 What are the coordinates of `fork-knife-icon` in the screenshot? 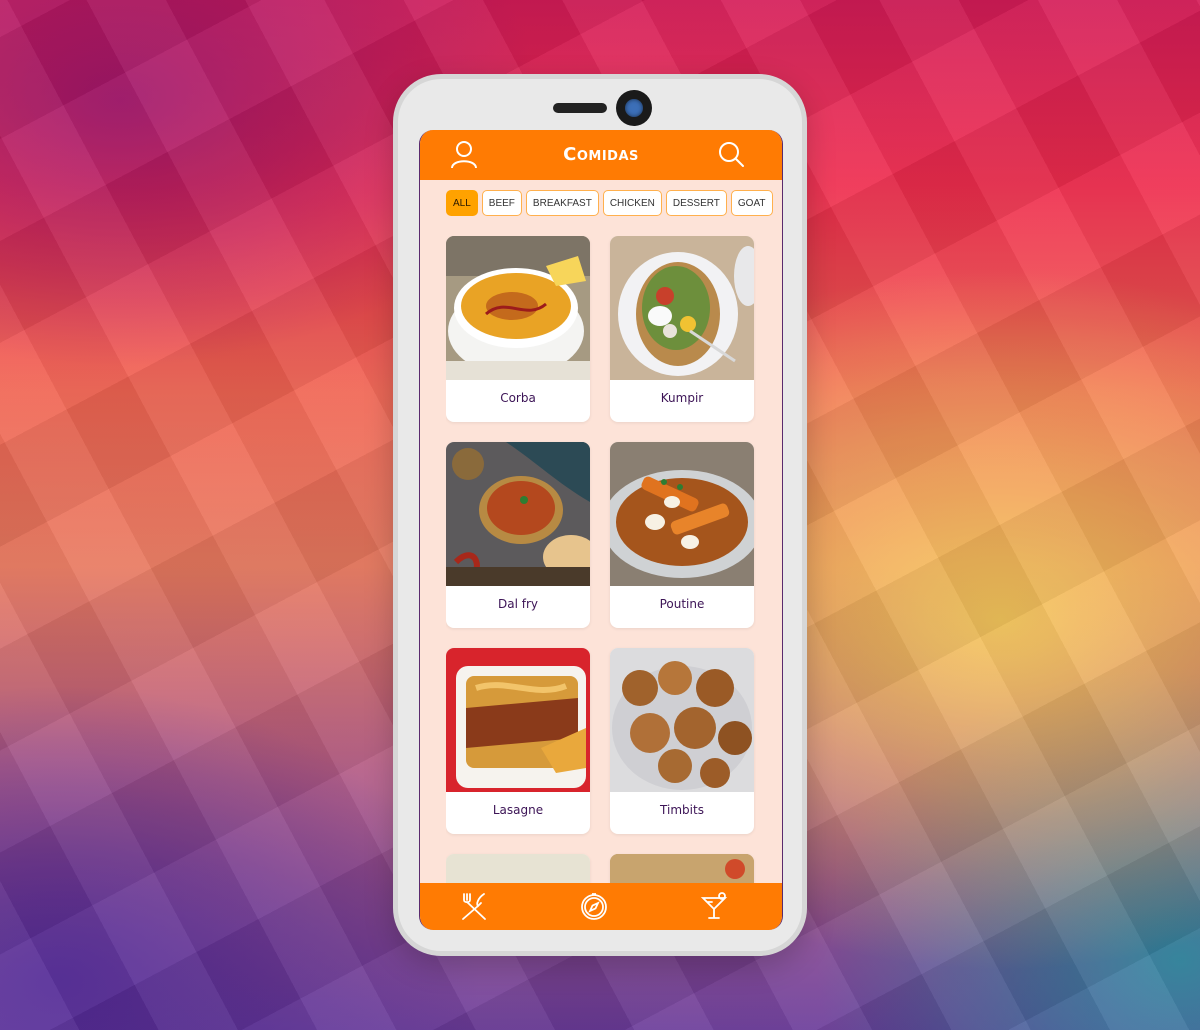 It's located at (474, 906).